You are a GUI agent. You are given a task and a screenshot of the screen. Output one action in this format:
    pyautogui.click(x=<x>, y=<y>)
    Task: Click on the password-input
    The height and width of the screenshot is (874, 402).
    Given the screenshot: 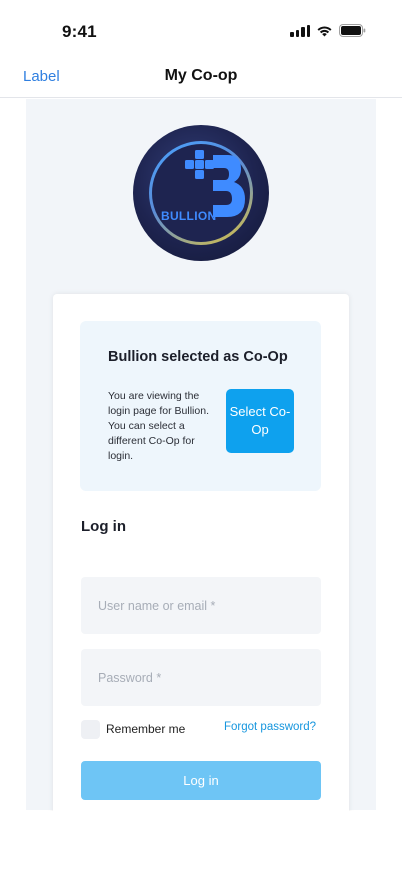 What is the action you would take?
    pyautogui.click(x=201, y=677)
    